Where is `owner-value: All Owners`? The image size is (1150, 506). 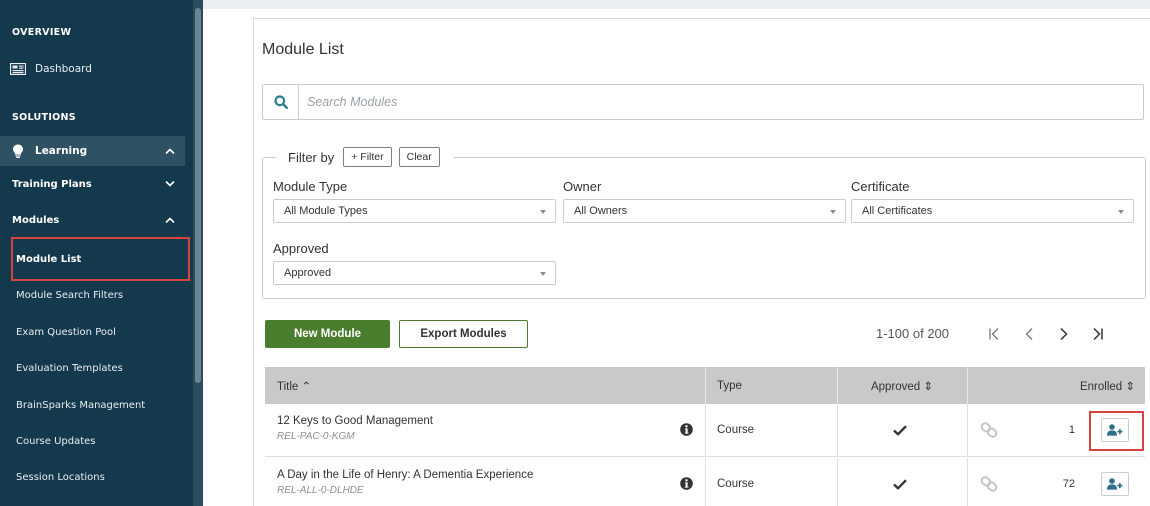 owner-value: All Owners is located at coordinates (601, 211).